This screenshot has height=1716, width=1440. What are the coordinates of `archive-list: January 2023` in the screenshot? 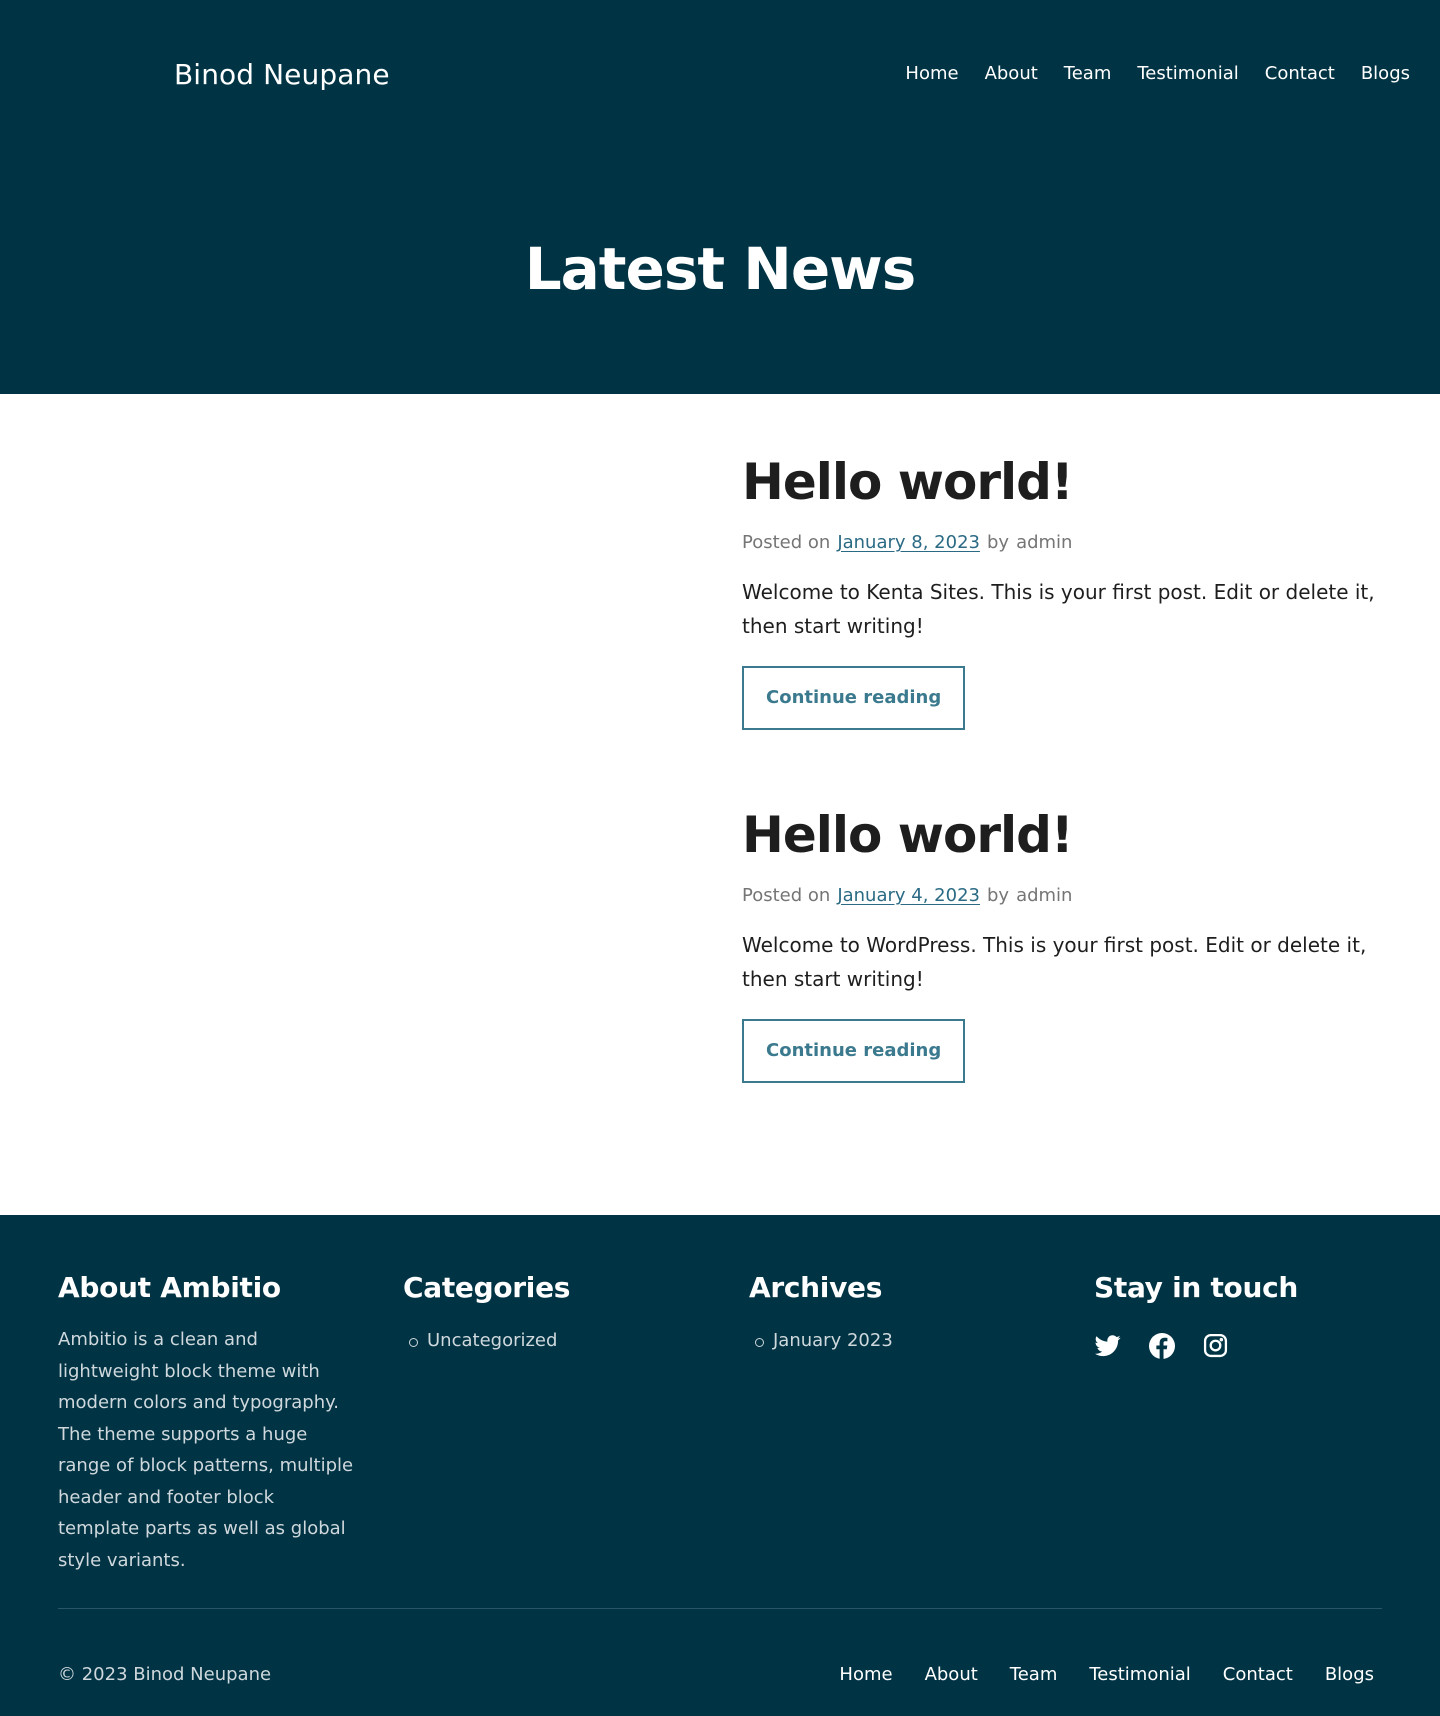 It's located at (899, 1341).